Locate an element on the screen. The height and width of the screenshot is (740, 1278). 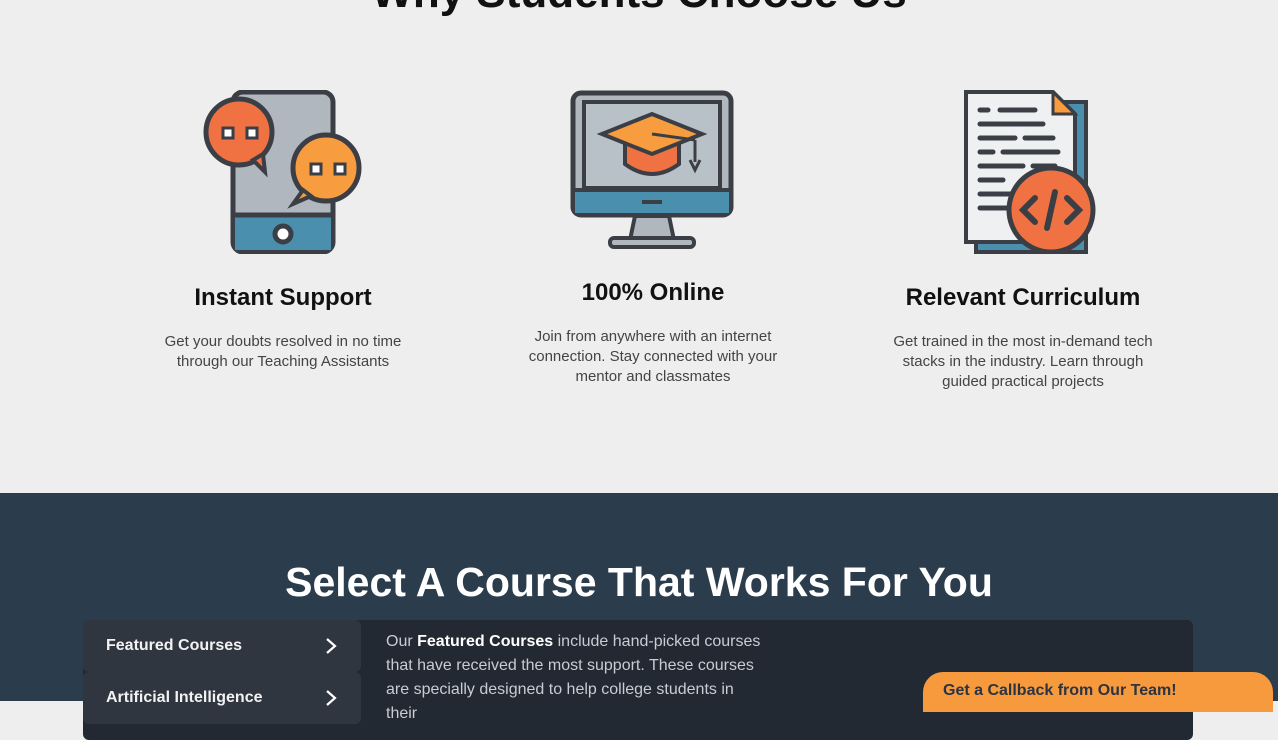
tab-featured-courses: Featured Courses is located at coordinates (222, 646).